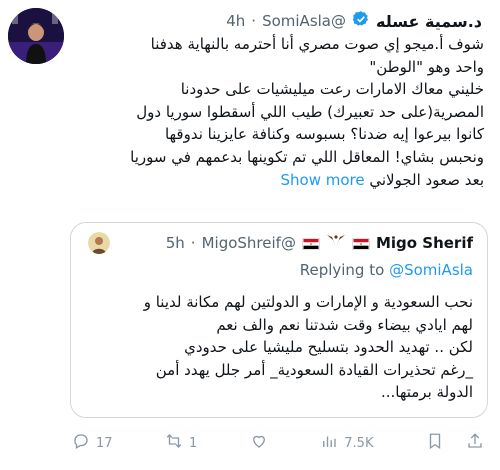  Describe the element at coordinates (426, 66) in the screenshot. I see `tweet-line: واحد وهو "الوطن"` at that location.